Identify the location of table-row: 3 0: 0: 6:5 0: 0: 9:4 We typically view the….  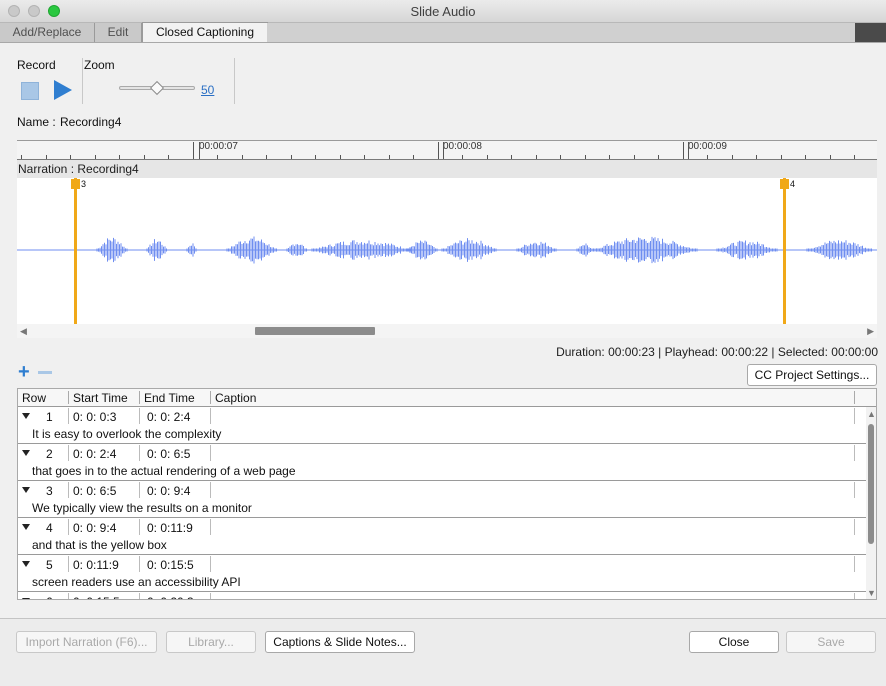
(442, 499).